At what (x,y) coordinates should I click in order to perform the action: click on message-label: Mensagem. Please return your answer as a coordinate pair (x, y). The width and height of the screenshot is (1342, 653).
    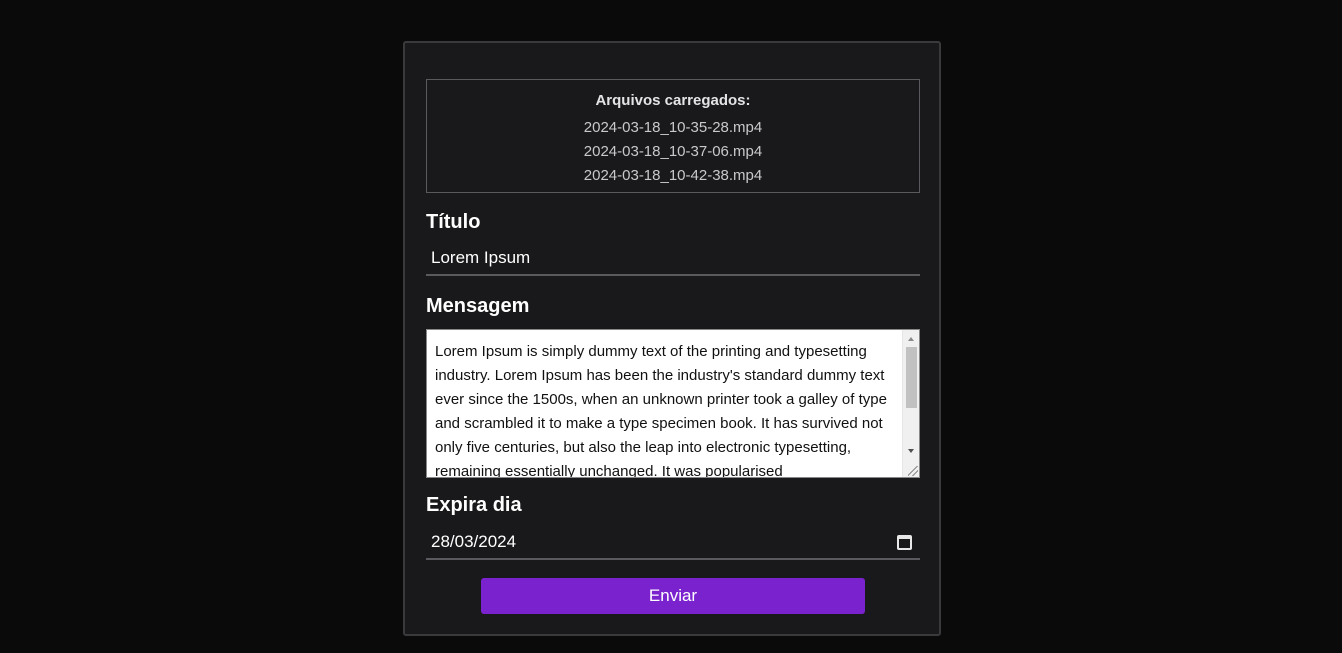
    Looking at the image, I should click on (478, 306).